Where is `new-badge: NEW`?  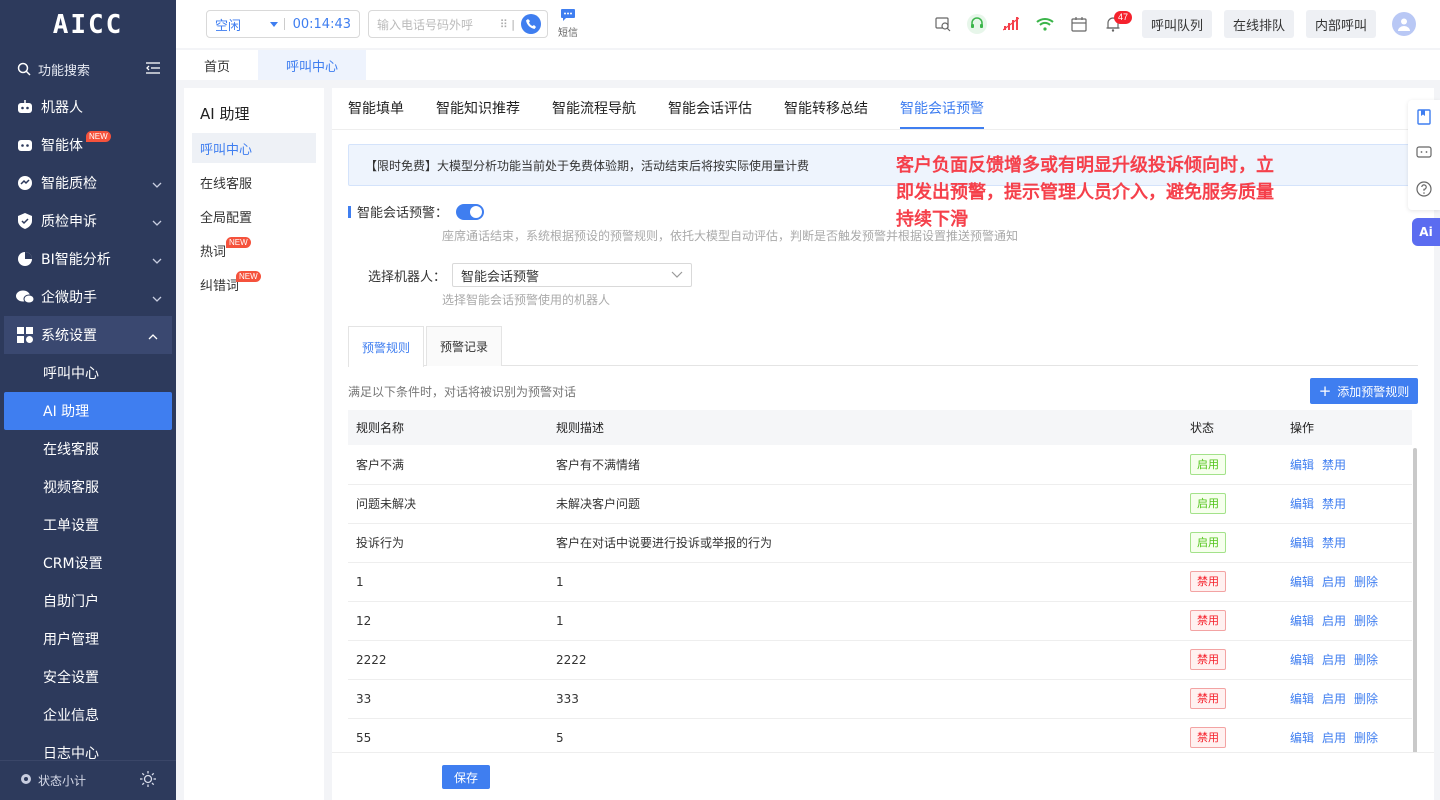 new-badge: NEW is located at coordinates (238, 242).